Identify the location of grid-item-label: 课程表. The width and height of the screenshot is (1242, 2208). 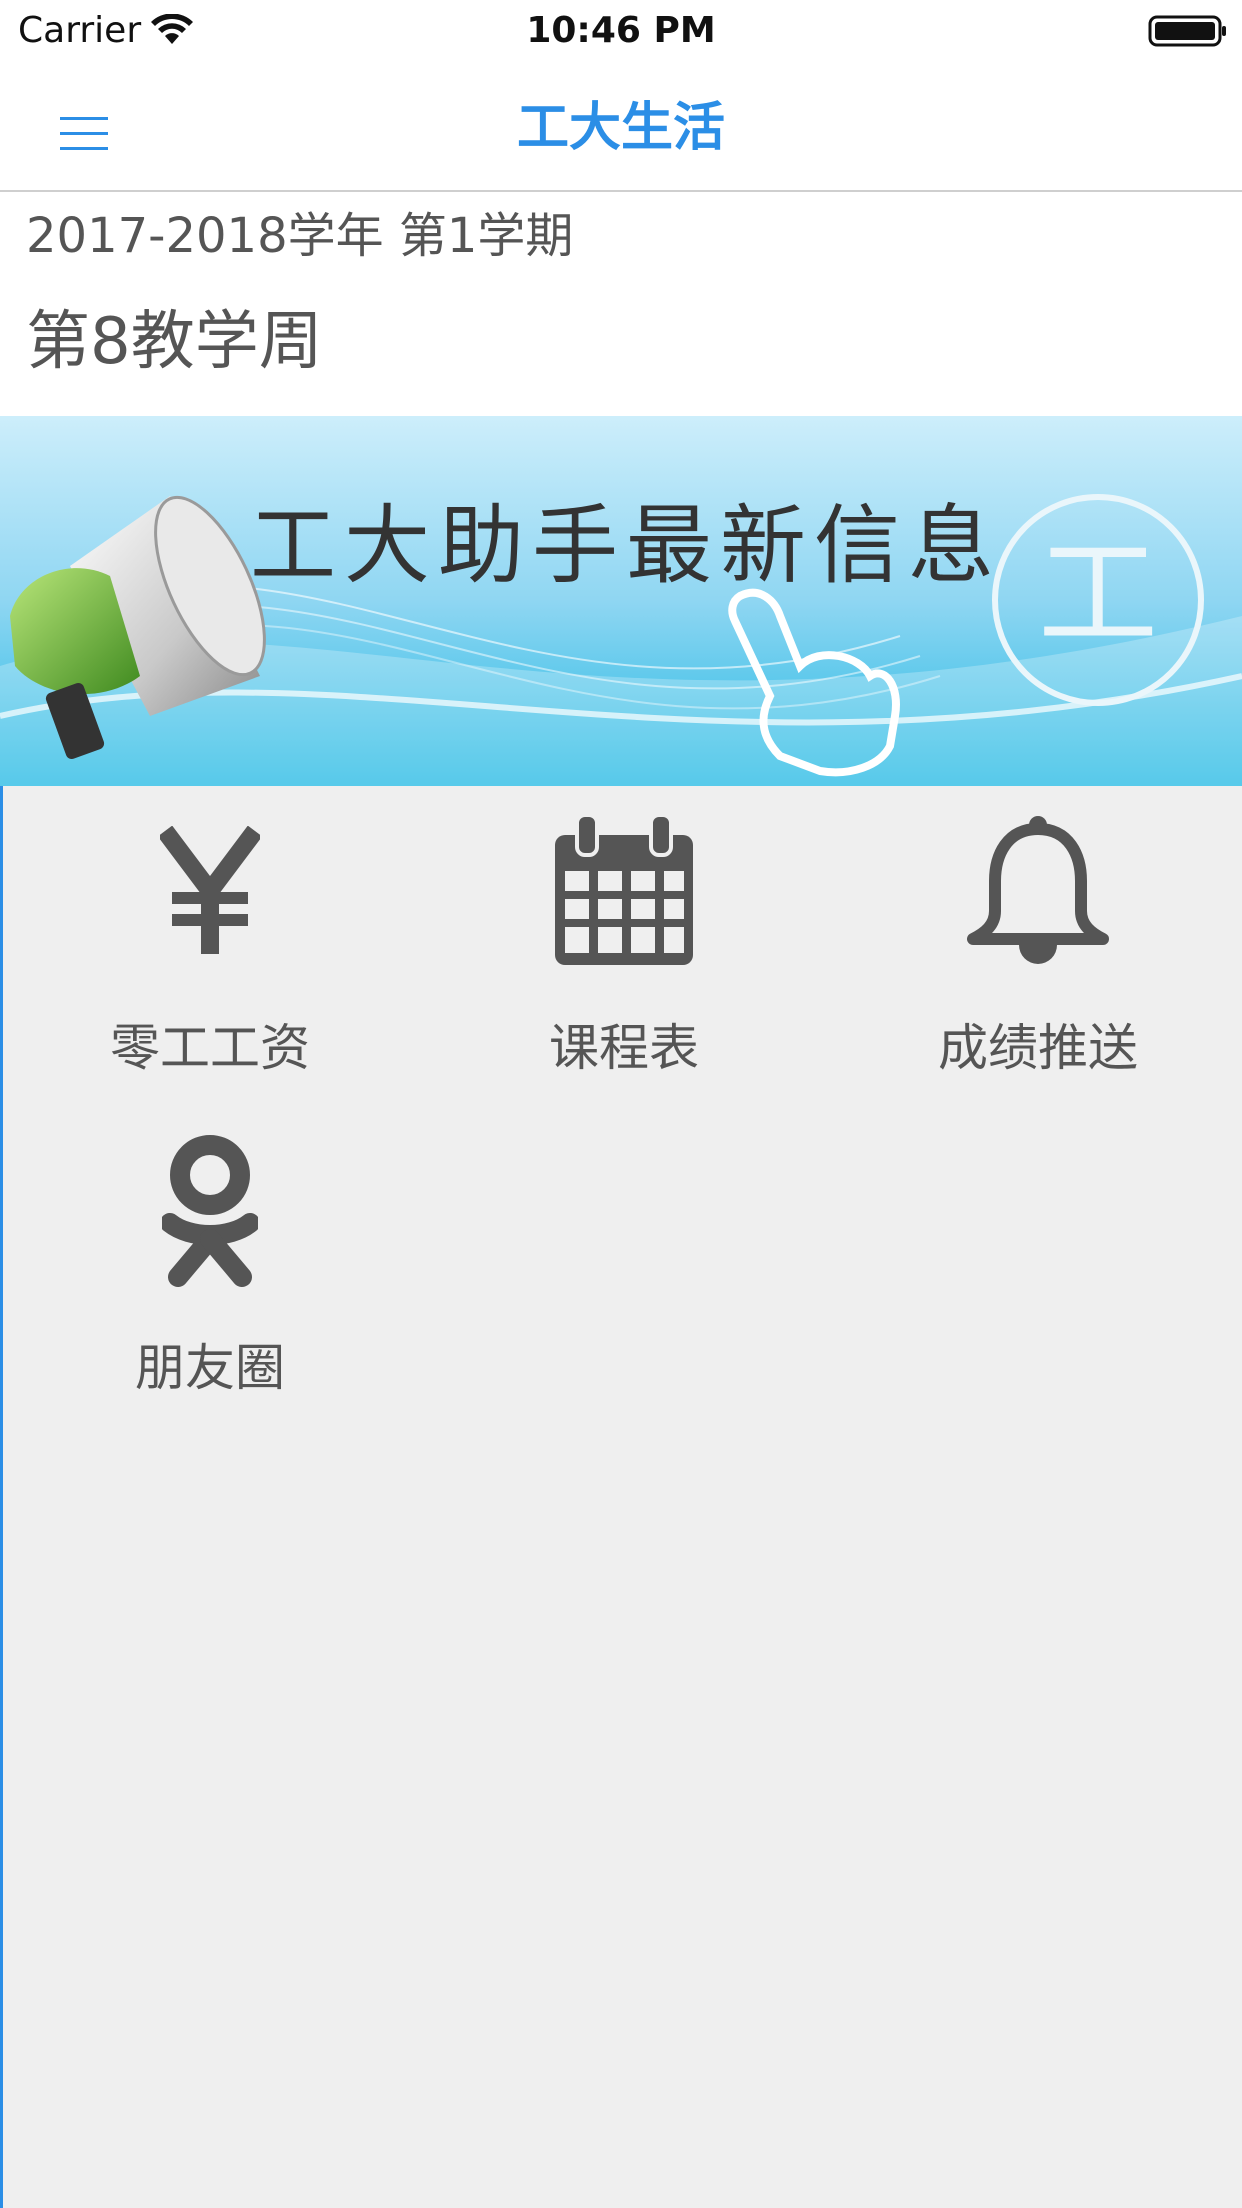
(624, 1048).